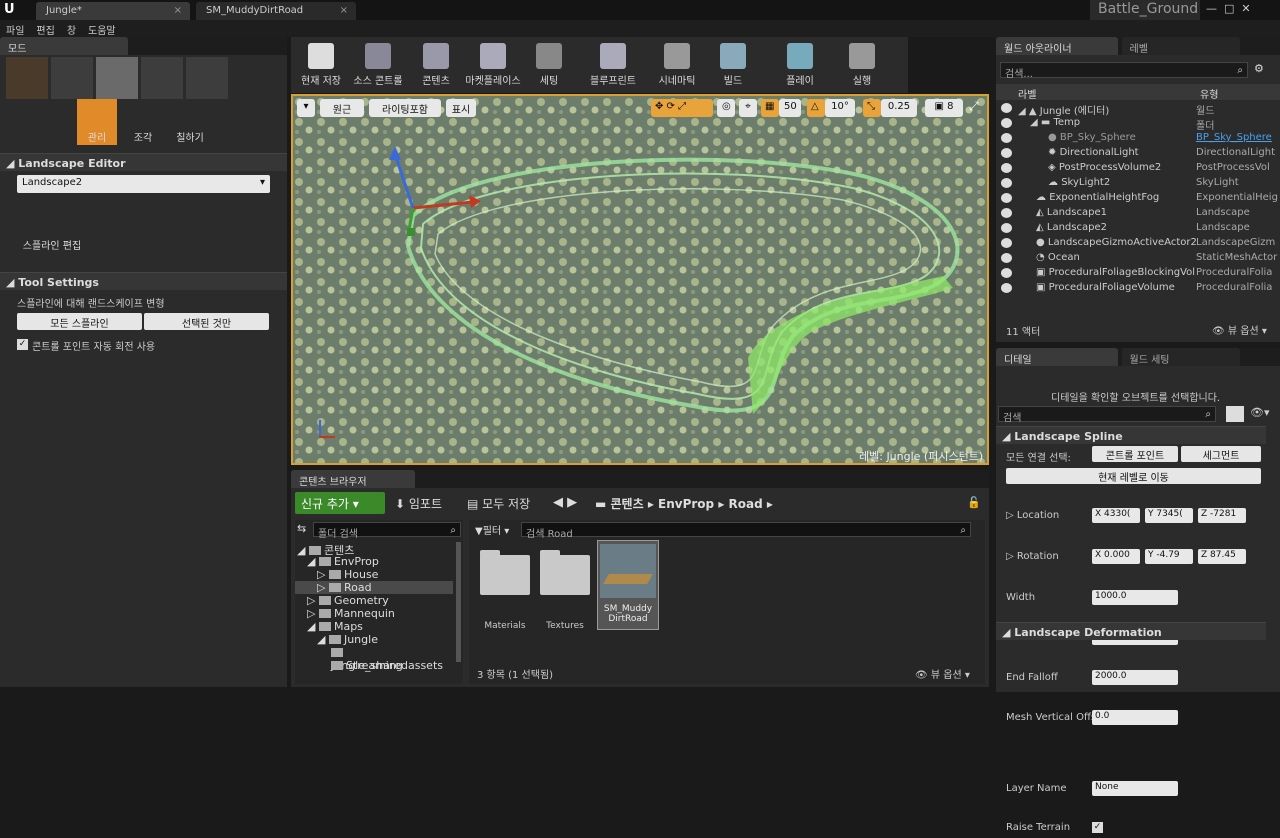 The height and width of the screenshot is (838, 1280). What do you see at coordinates (143, 281) in the screenshot?
I see `tool-settings-header: ◢ Tool Settings` at bounding box center [143, 281].